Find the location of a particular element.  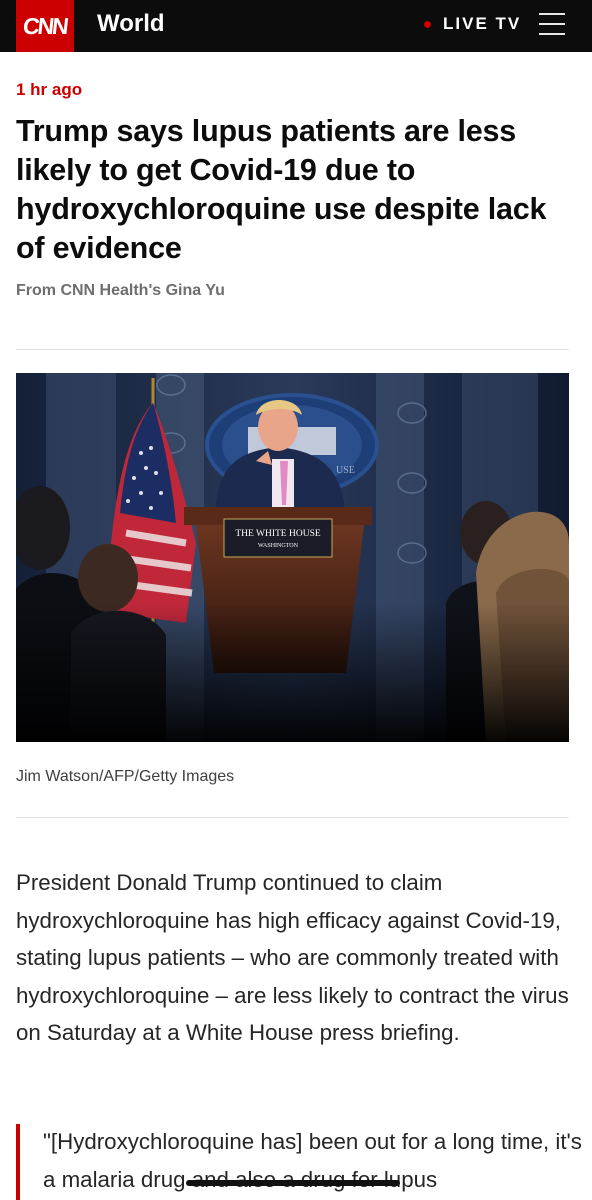

svg-text: WASHINGTON is located at coordinates (278, 546).